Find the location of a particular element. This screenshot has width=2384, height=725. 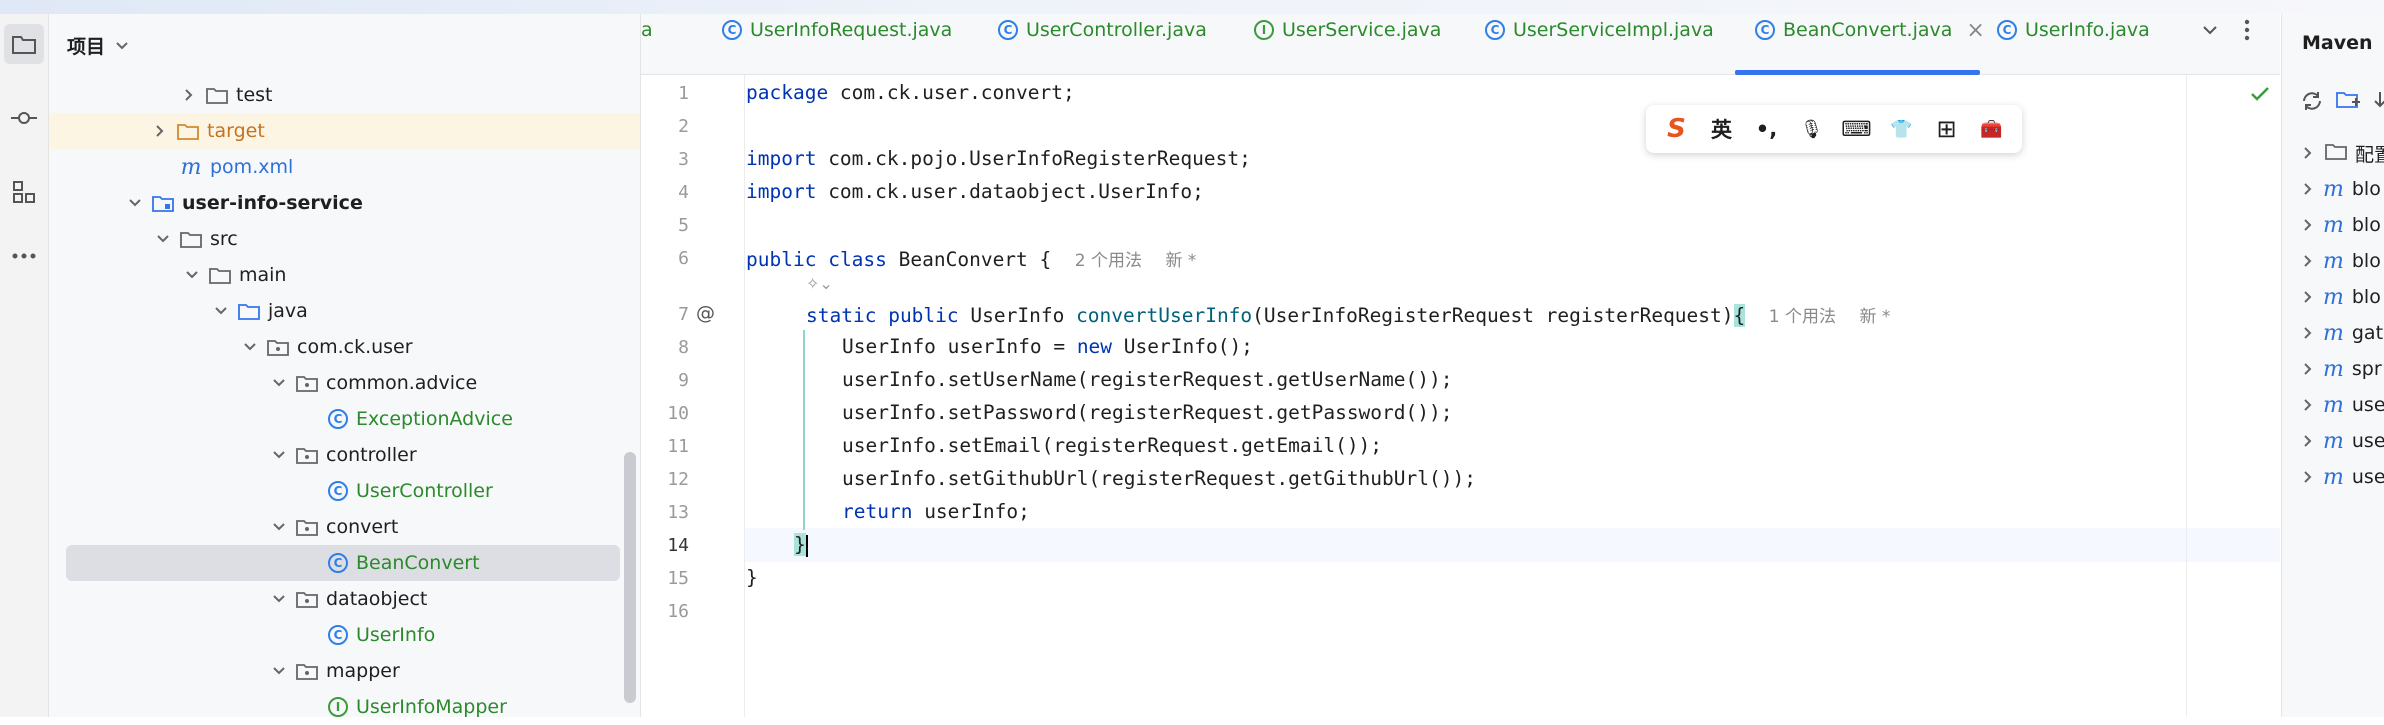

tree-item-pom: m pom.xml is located at coordinates (400, 167).